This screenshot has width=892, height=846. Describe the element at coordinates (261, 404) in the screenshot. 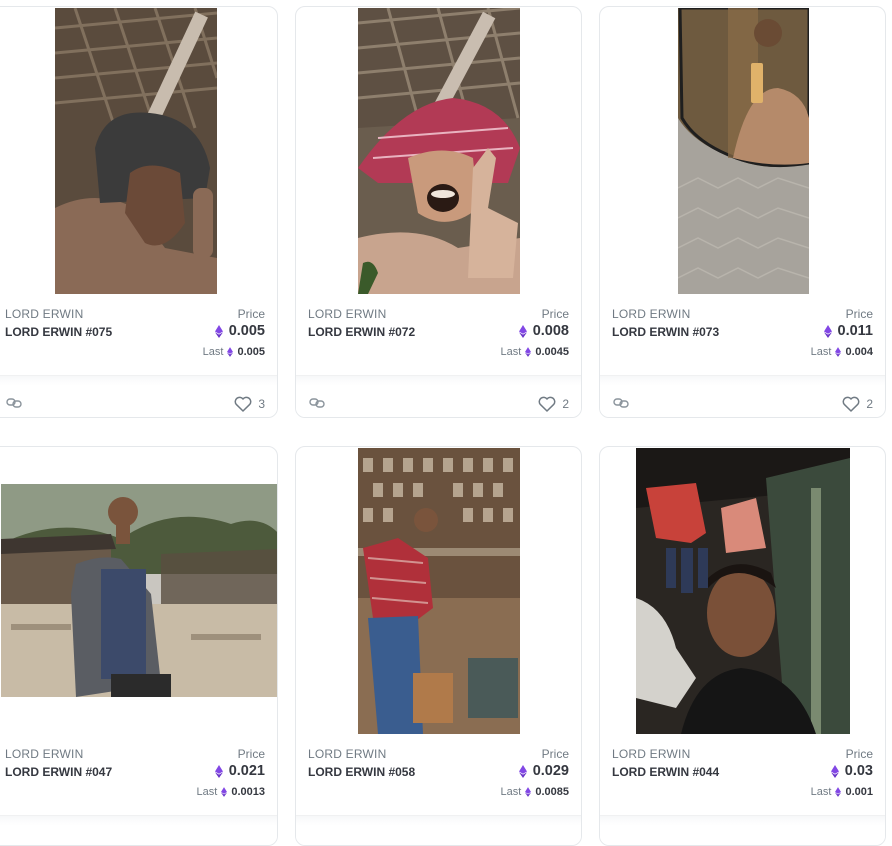

I see `like-count: 3` at that location.